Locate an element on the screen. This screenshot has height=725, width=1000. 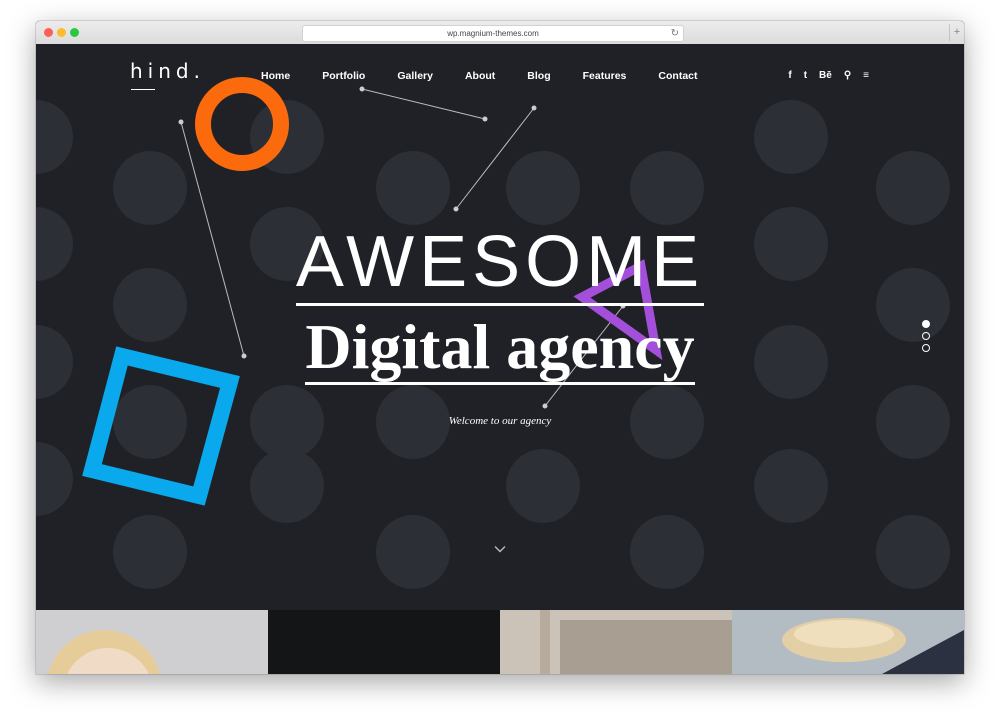
nav-item-portfolio: Portfolio is located at coordinates (343, 76).